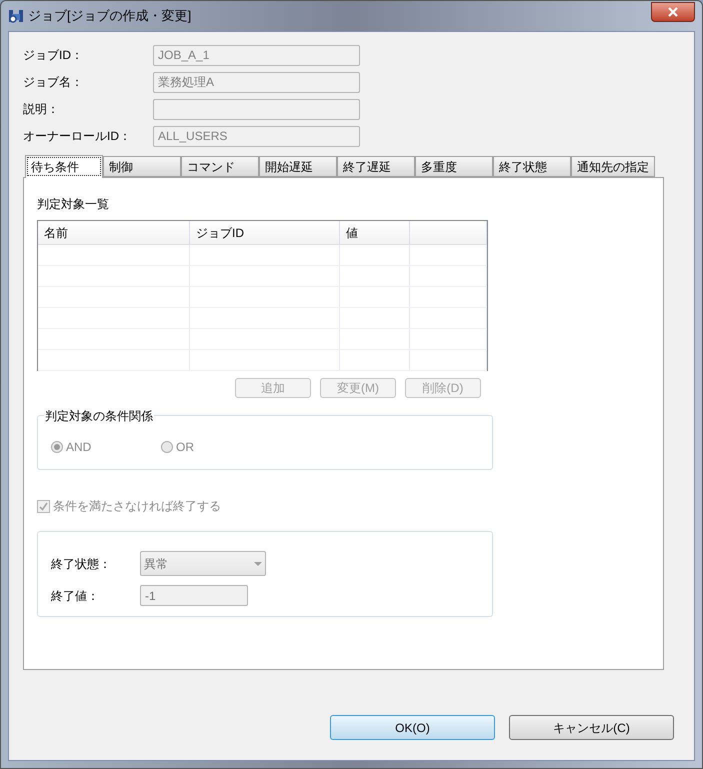 Image resolution: width=703 pixels, height=769 pixels. Describe the element at coordinates (99, 416) in the screenshot. I see `group-title: 判定対象の条件関係` at that location.